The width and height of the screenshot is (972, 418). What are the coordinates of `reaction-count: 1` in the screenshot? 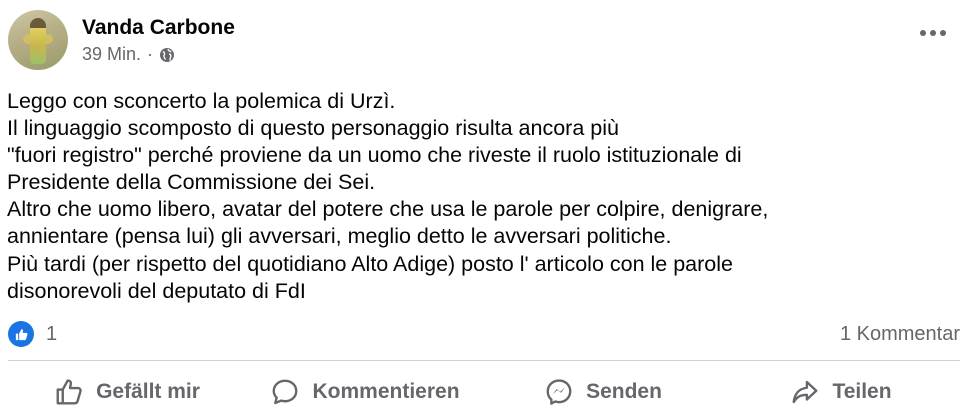 It's located at (52, 333).